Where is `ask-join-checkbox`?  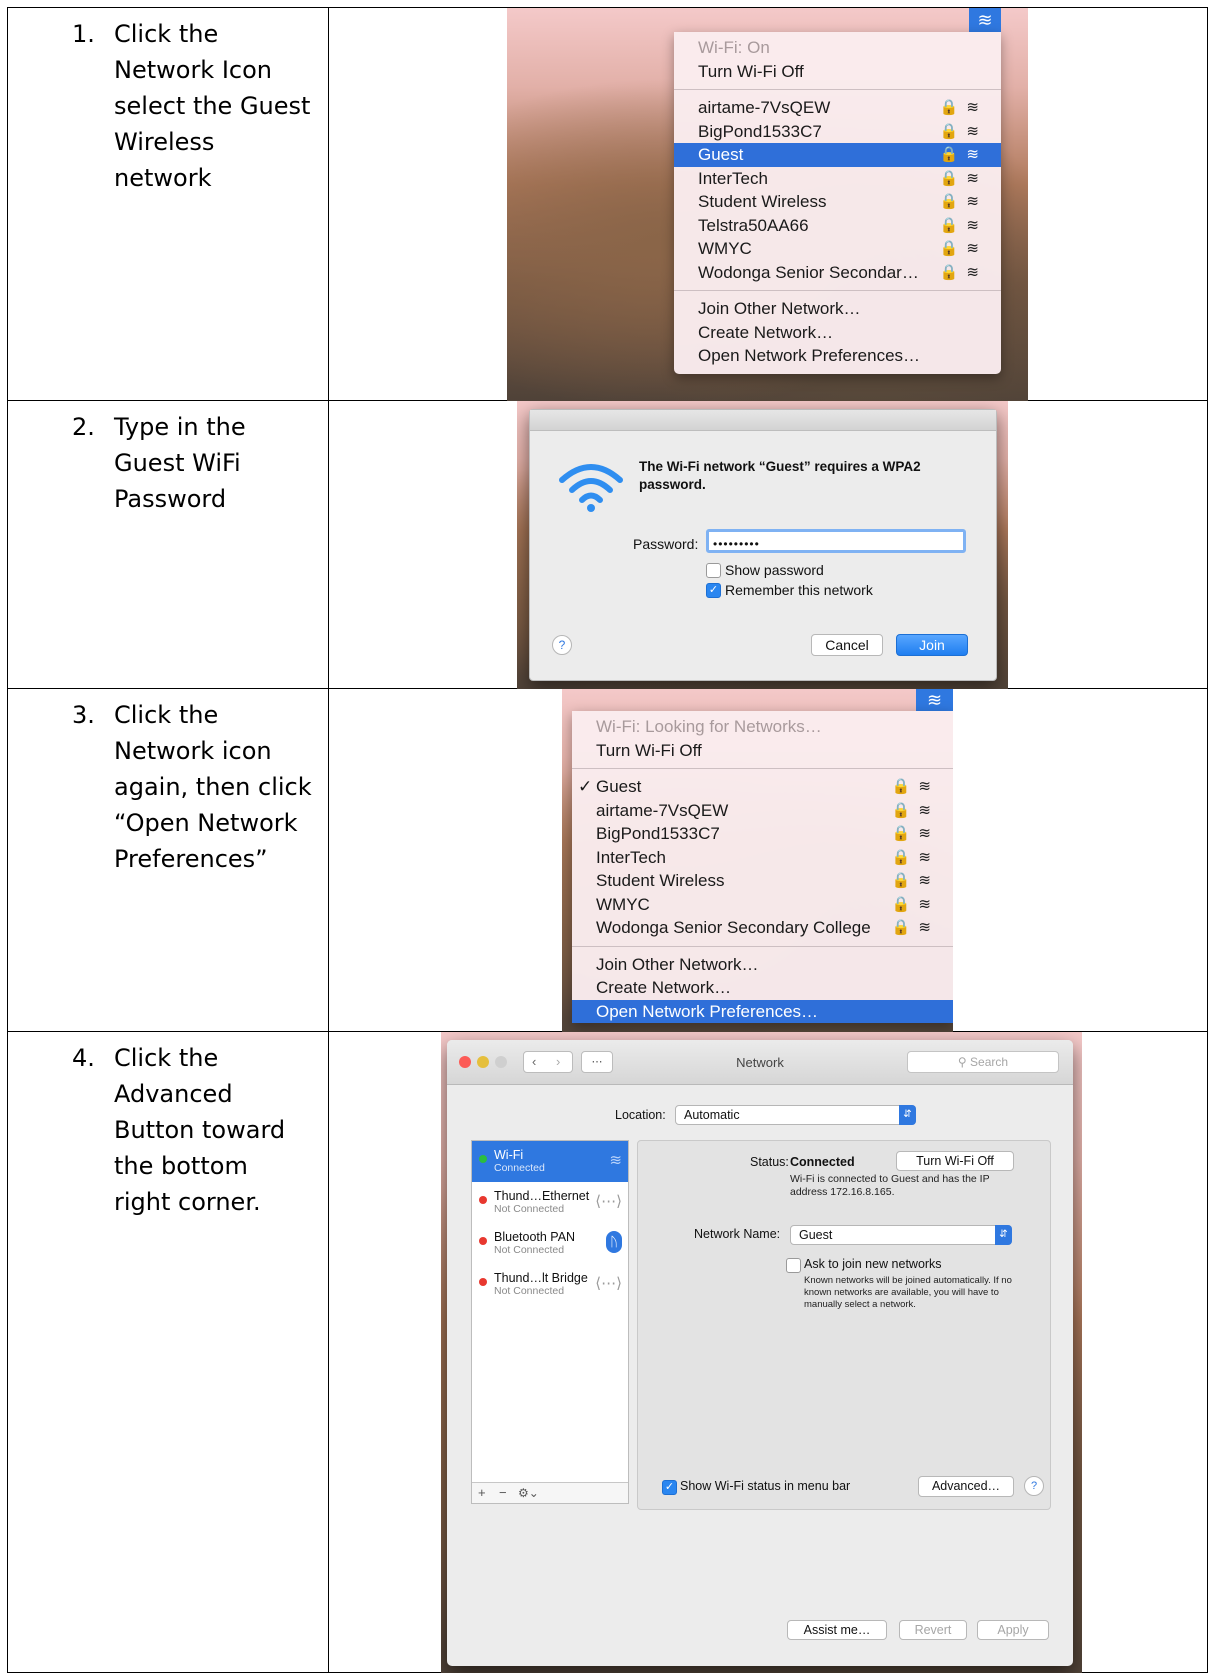 ask-join-checkbox is located at coordinates (793, 1265).